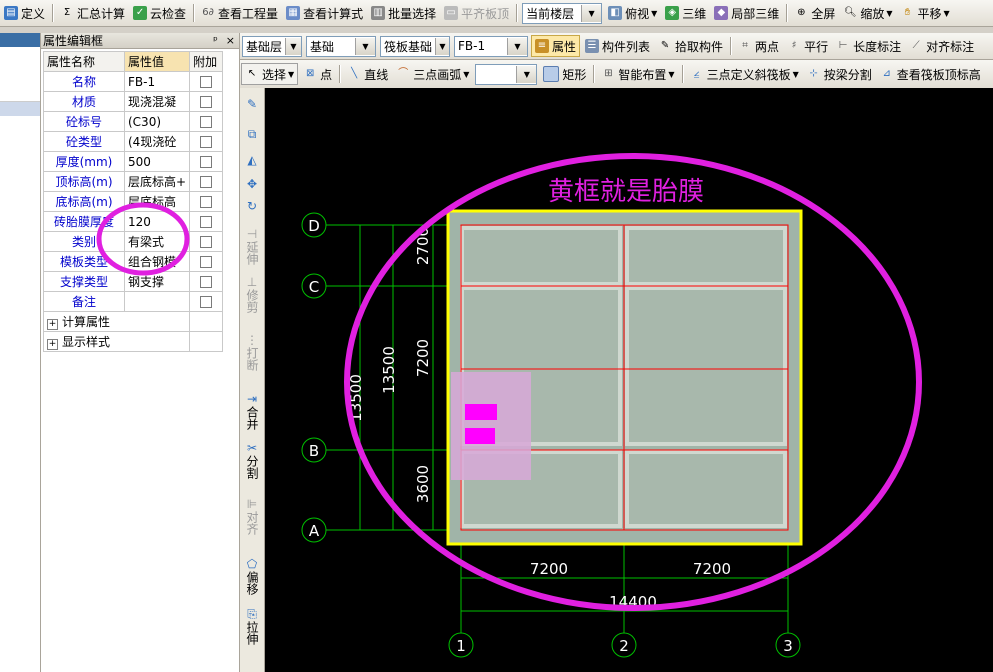 This screenshot has width=993, height=672. I want to click on parallel-button: ♯ 平行, so click(807, 46).